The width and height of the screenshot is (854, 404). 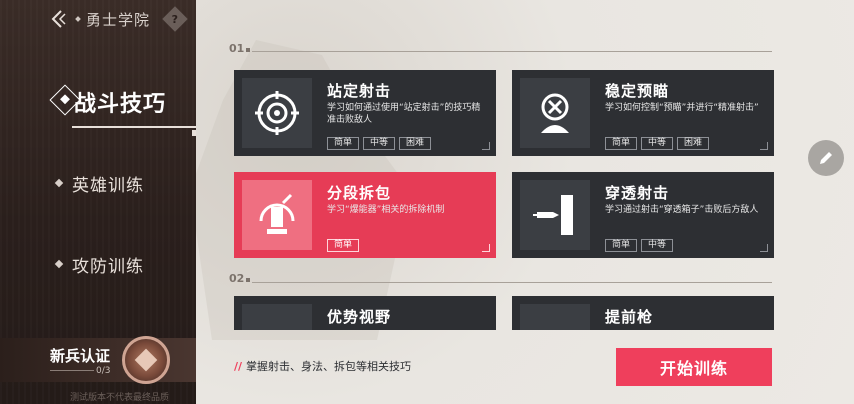 I want to click on active-underline, so click(x=134, y=131).